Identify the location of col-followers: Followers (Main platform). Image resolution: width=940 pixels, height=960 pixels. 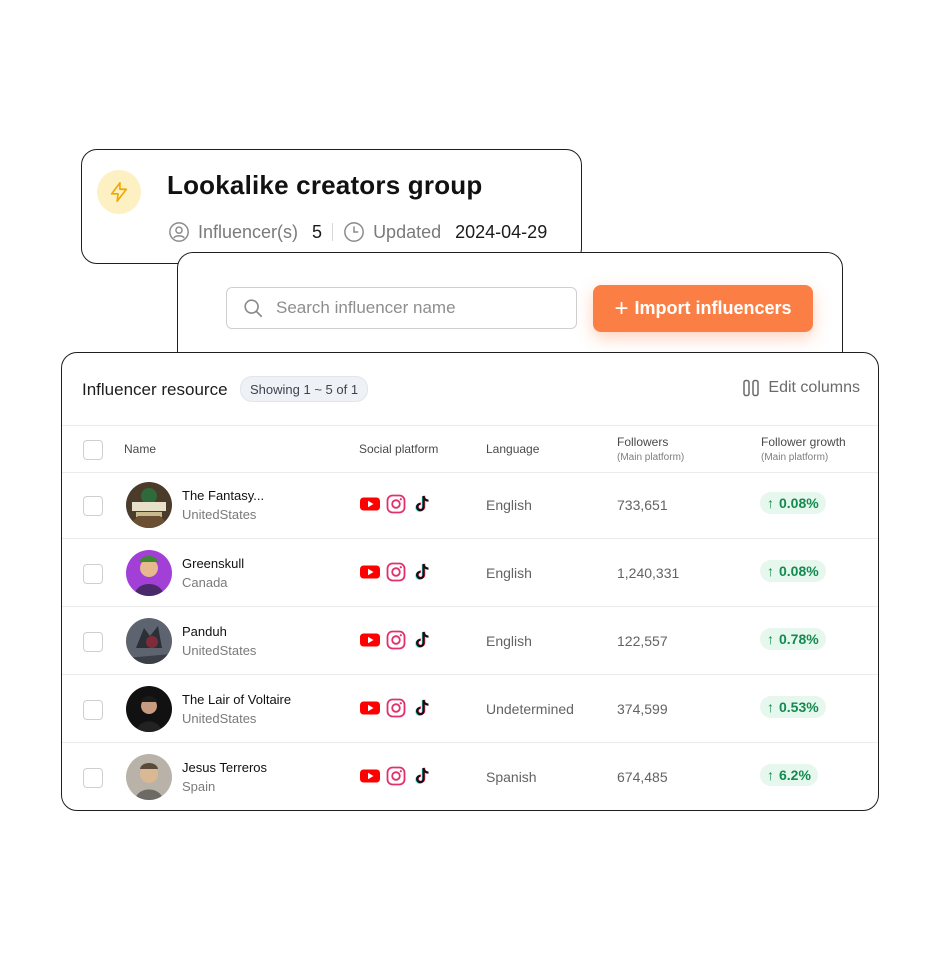
(650, 449).